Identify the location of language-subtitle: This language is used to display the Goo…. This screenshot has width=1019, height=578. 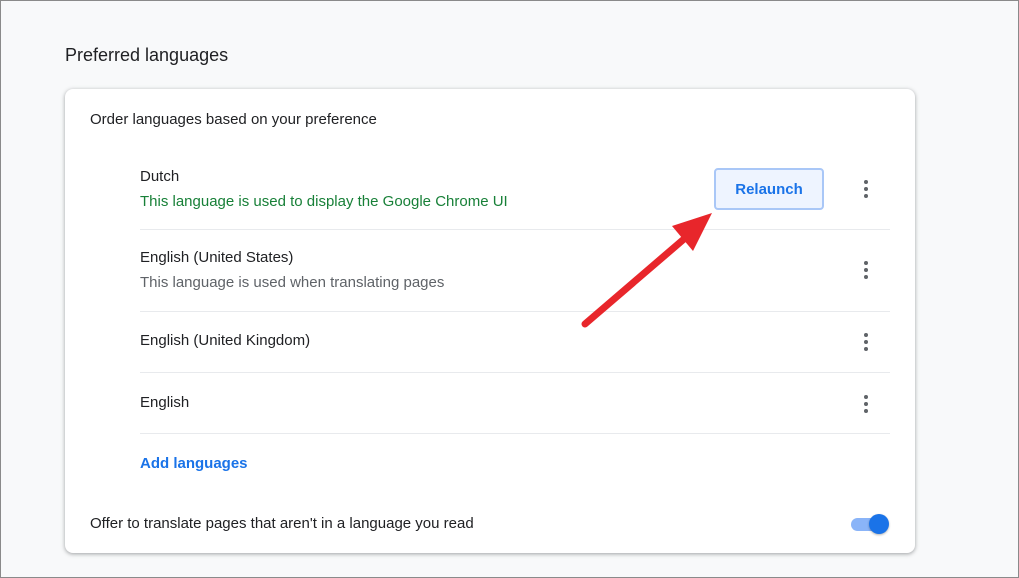
(324, 201).